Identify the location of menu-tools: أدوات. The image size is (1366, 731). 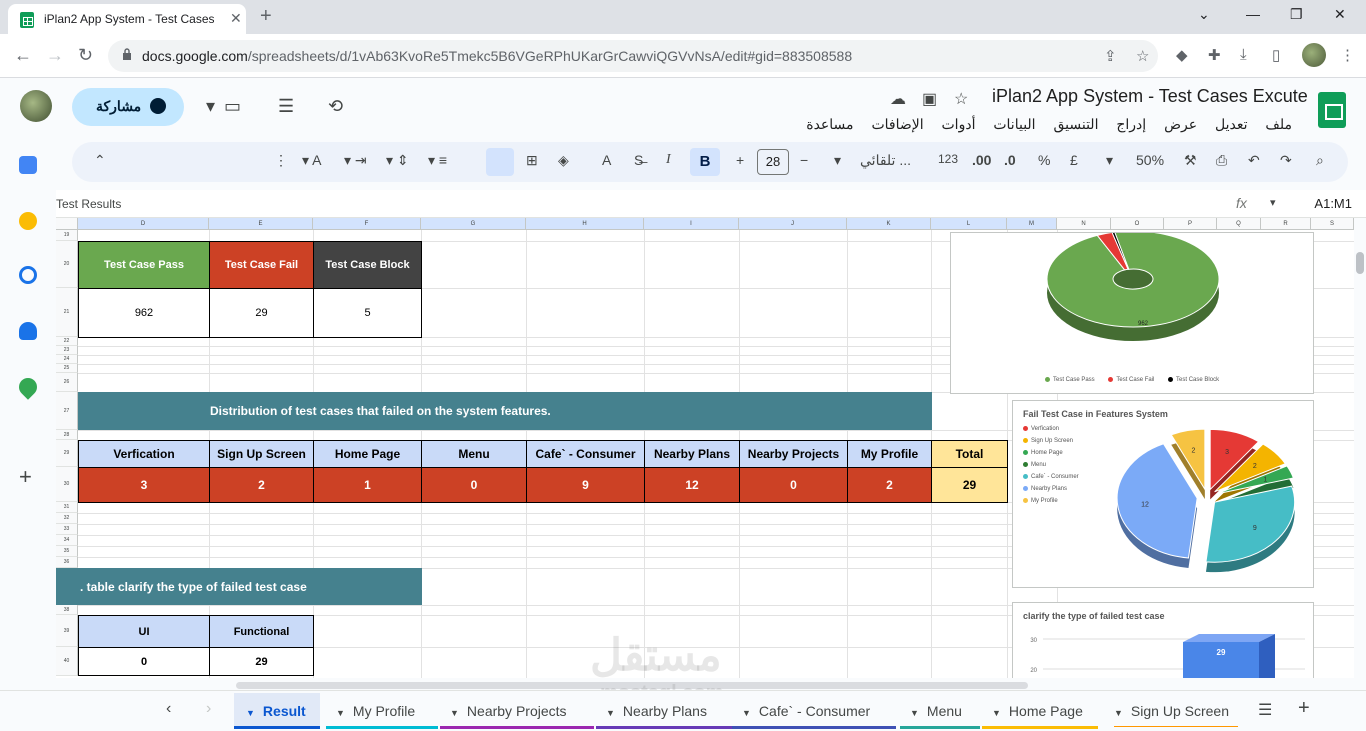
(959, 124).